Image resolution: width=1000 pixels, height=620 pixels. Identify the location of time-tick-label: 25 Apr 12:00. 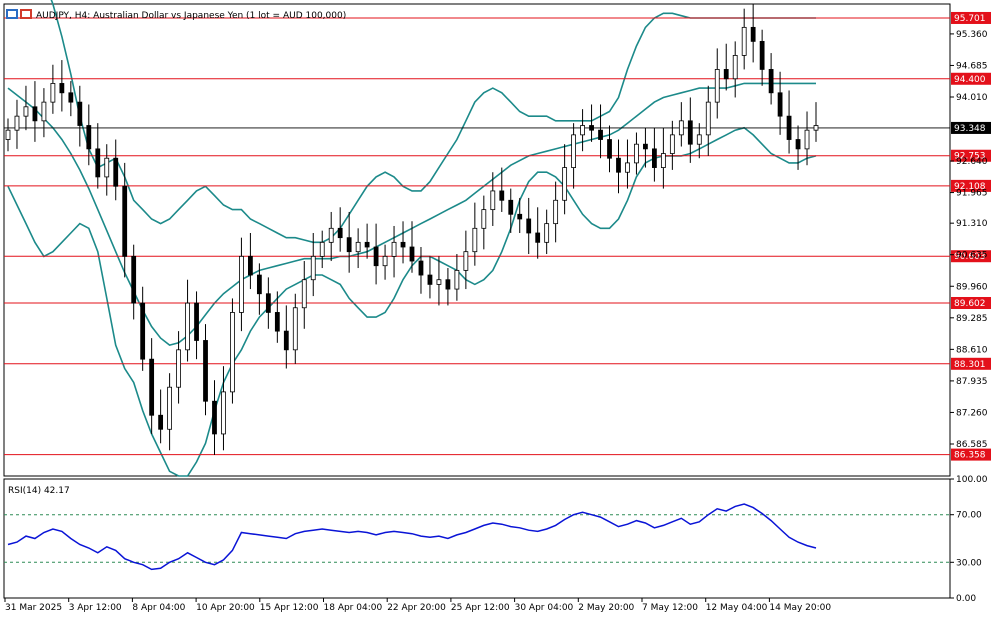
(480, 608).